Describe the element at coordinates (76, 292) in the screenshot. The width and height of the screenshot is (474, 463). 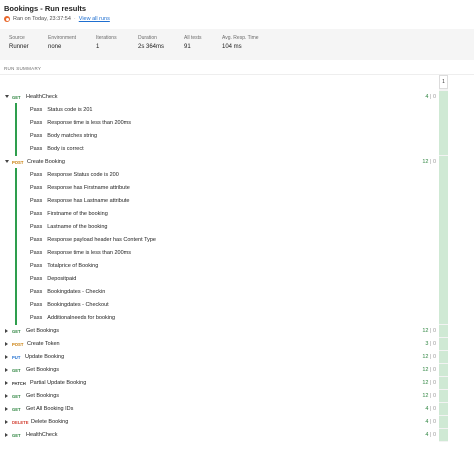
I see `test-name: Bookingdates - Checkin` at that location.